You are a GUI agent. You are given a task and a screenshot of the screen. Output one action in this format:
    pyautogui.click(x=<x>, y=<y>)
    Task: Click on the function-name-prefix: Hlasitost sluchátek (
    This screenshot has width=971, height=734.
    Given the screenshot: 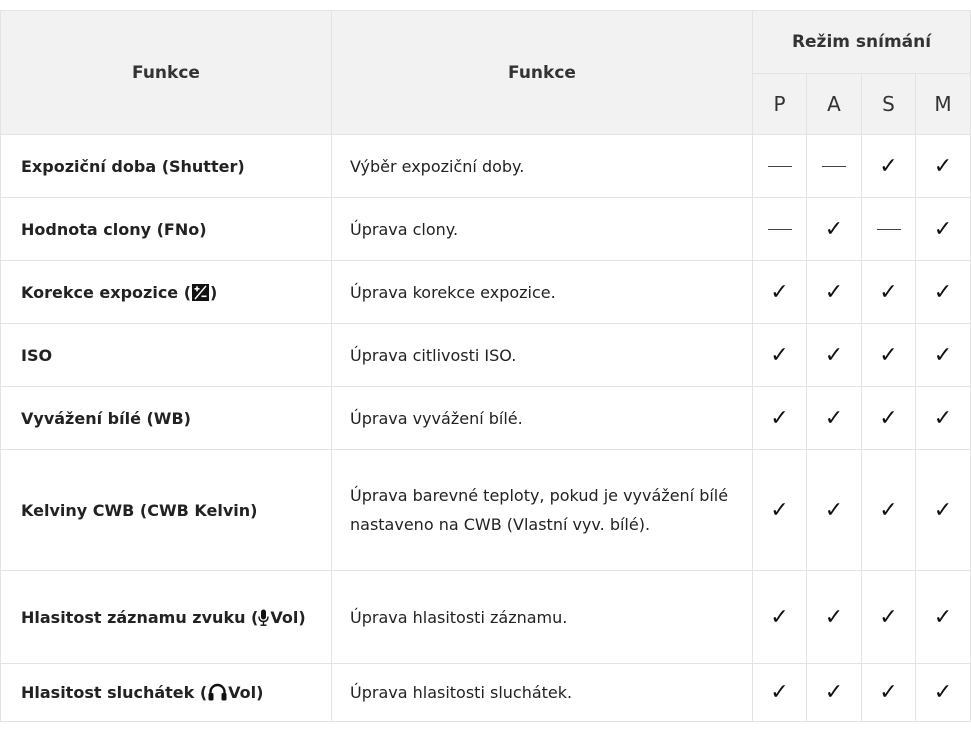 What is the action you would take?
    pyautogui.click(x=114, y=692)
    